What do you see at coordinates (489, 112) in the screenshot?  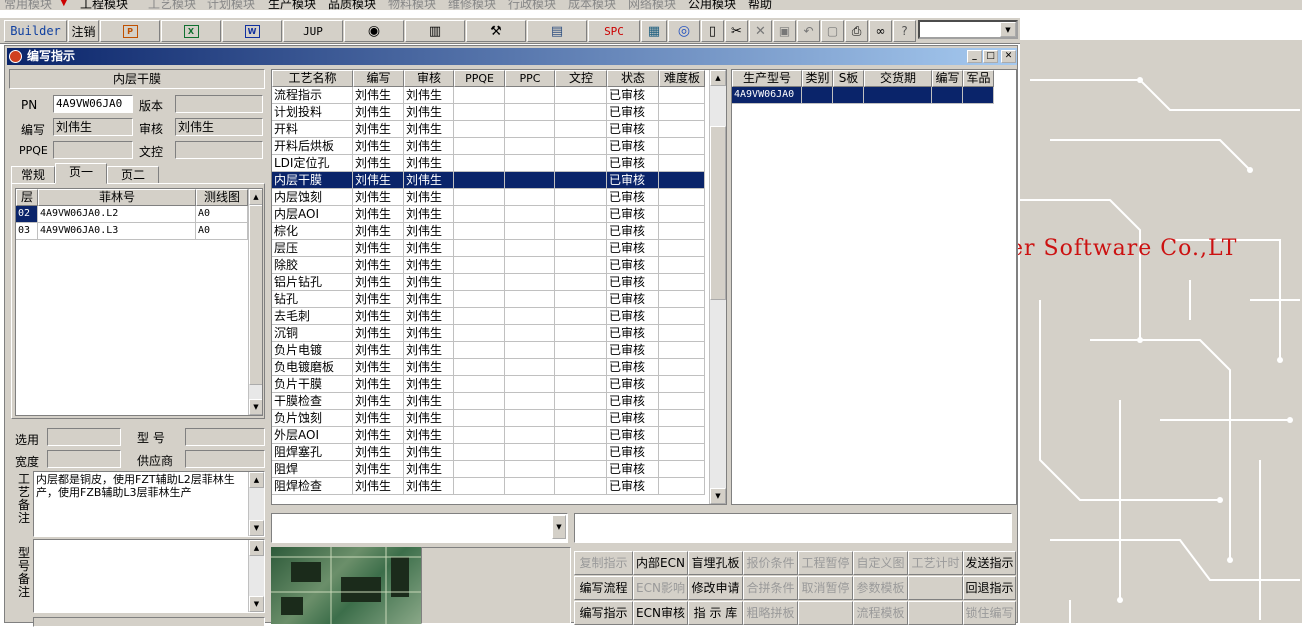 I see `table-row: 计划投料 刘伟生 刘伟生 已审核` at bounding box center [489, 112].